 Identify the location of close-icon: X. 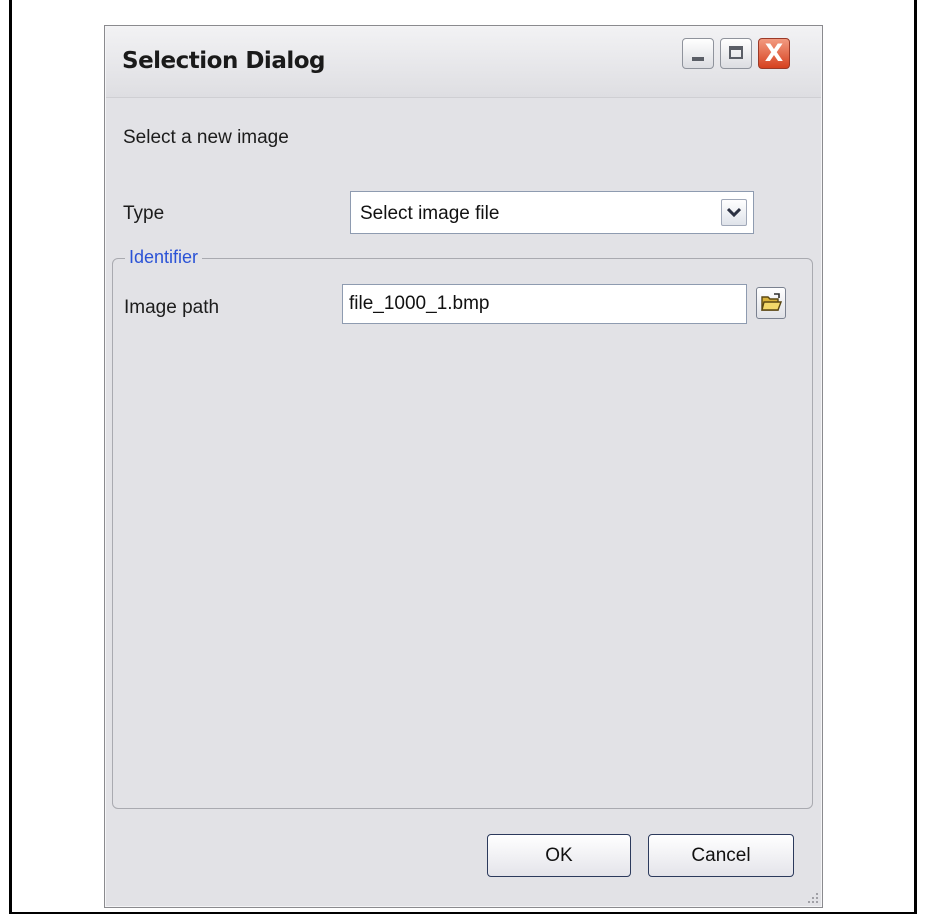
(774, 53).